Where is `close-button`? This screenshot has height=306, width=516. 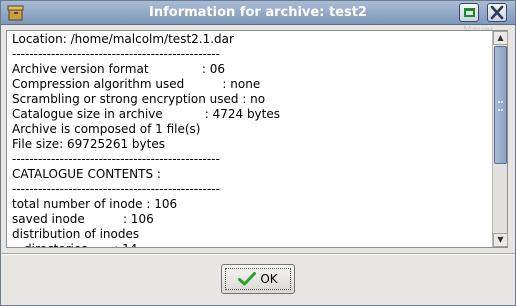 close-button is located at coordinates (497, 12).